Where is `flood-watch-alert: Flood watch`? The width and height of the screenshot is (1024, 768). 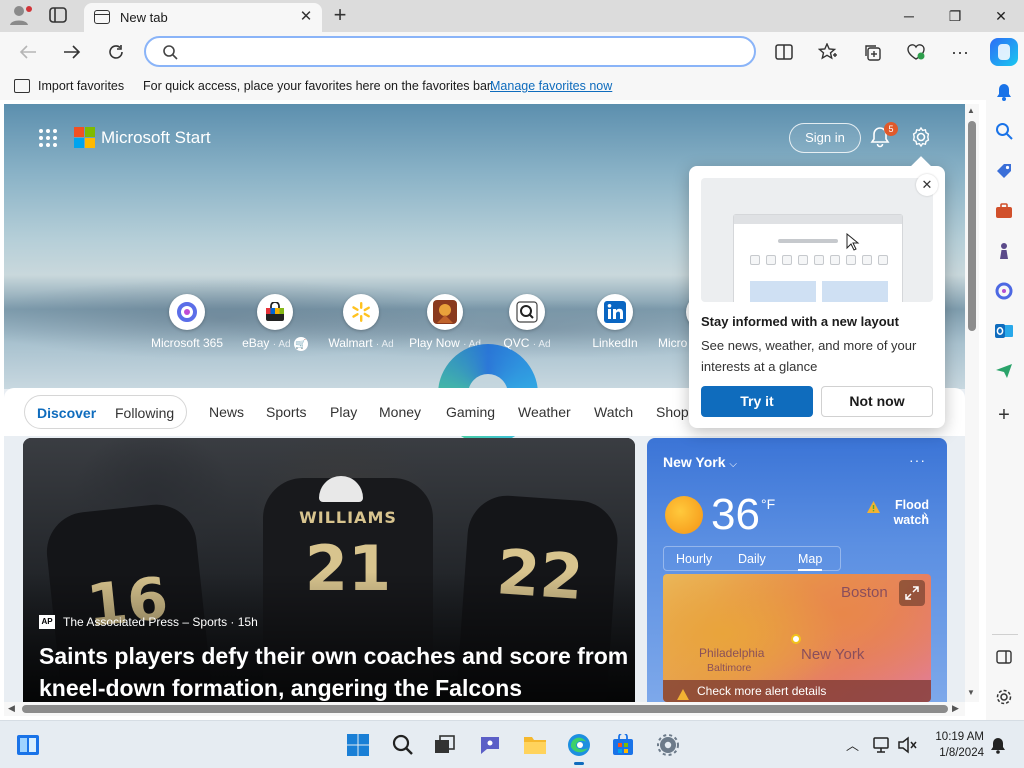
flood-watch-alert: Flood watch is located at coordinates (898, 513).